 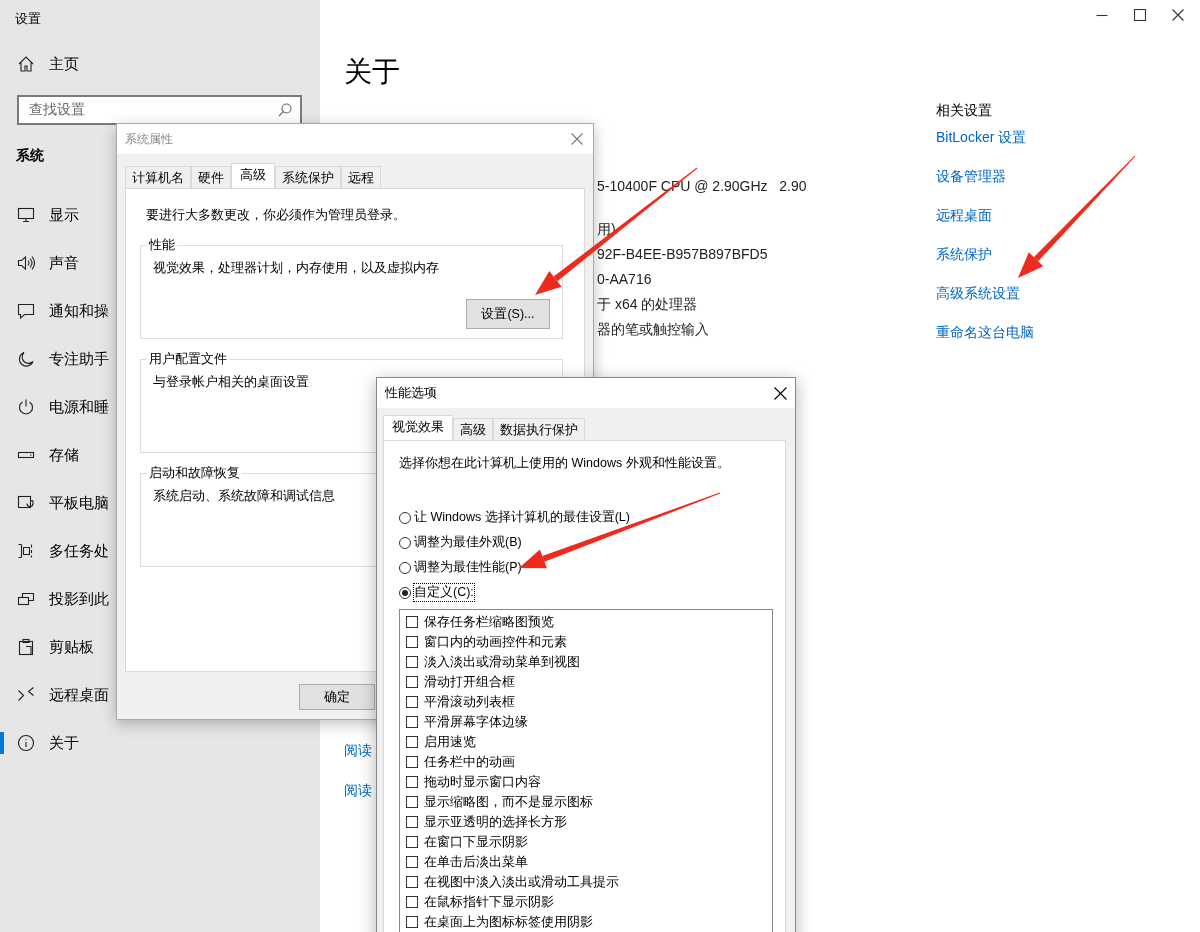 What do you see at coordinates (308, 177) in the screenshot?
I see `tab: 系统保护` at bounding box center [308, 177].